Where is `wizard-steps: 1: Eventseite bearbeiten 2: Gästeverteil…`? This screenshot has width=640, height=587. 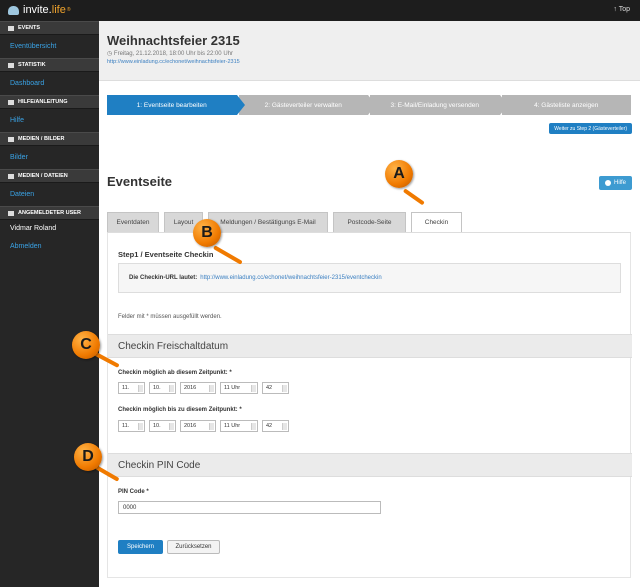
wizard-steps: 1: Eventseite bearbeiten 2: Gästeverteil… is located at coordinates (370, 105).